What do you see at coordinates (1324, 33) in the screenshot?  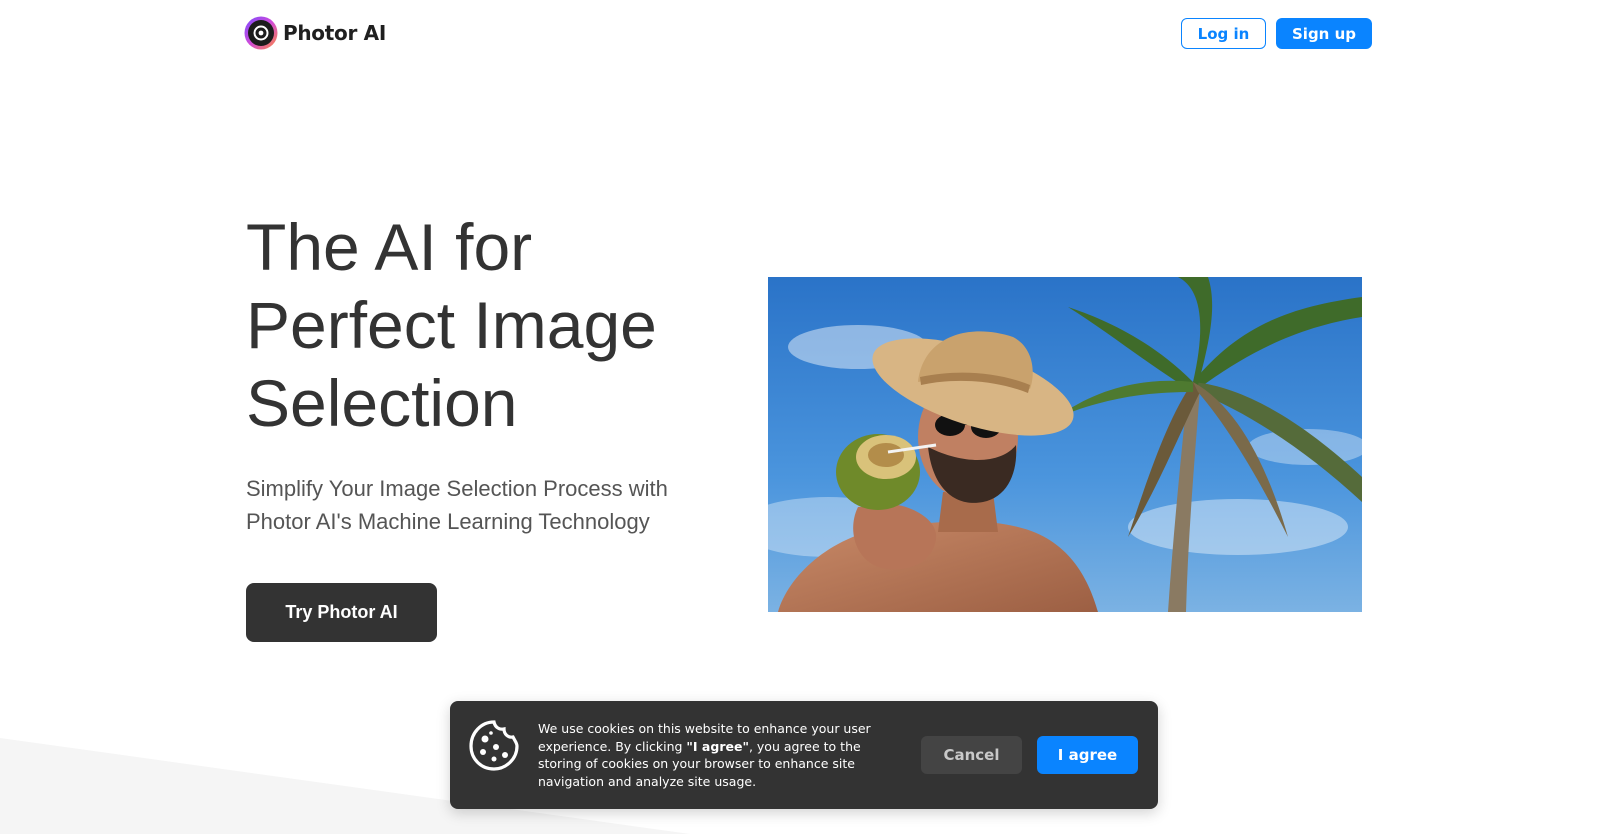 I see `signup-button: Sign up` at bounding box center [1324, 33].